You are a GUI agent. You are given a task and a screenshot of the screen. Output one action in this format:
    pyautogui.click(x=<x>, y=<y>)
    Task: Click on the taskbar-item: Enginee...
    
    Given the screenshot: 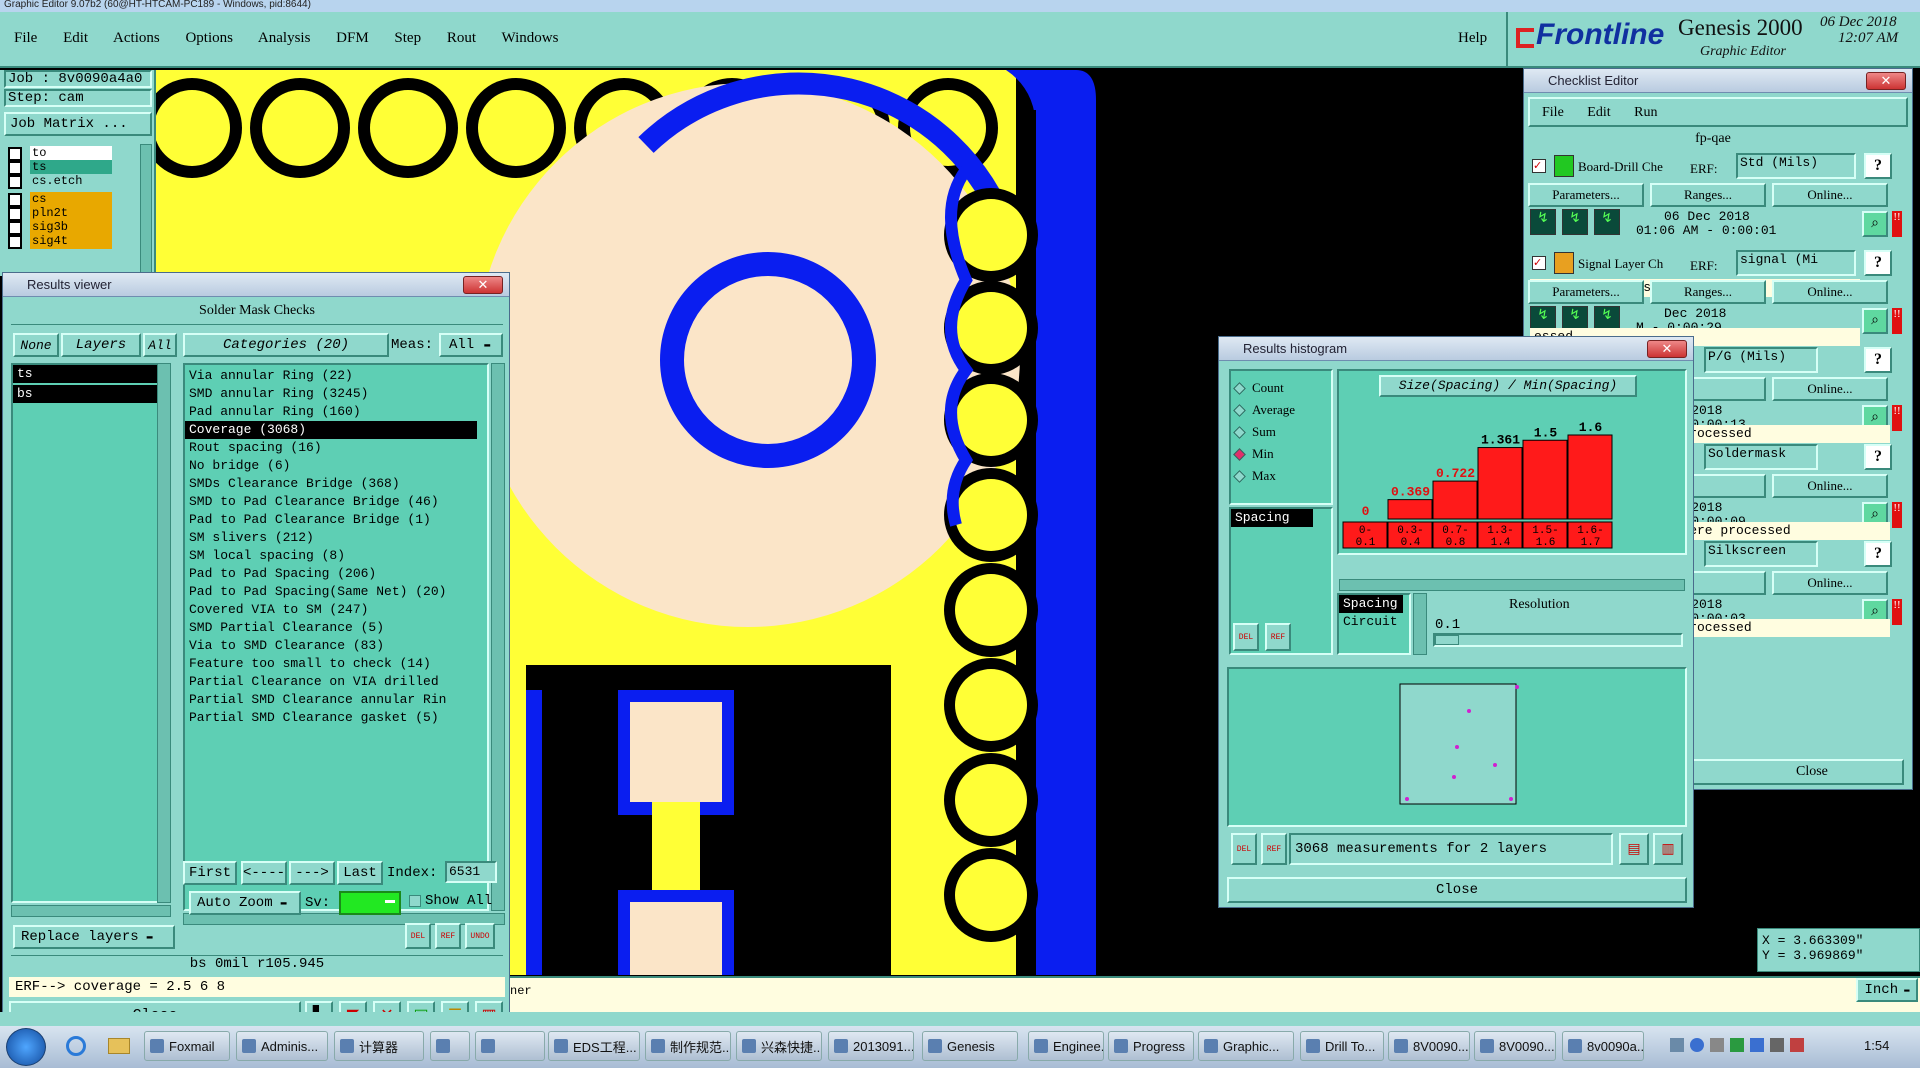 What is the action you would take?
    pyautogui.click(x=1066, y=1046)
    